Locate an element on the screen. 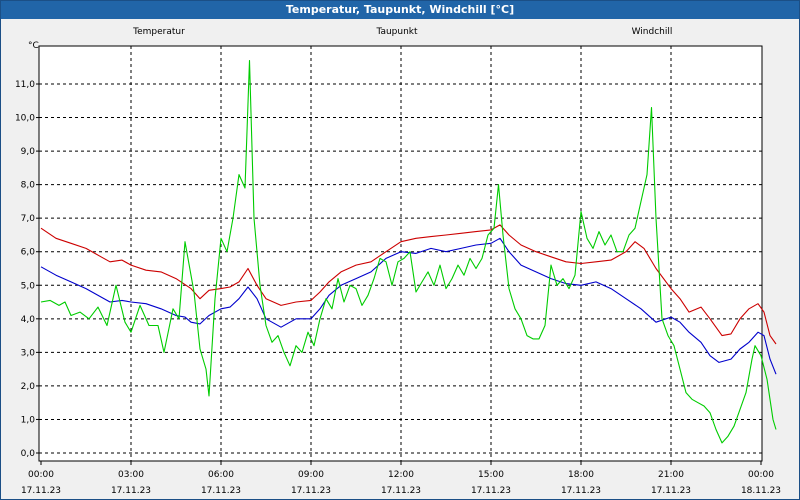 The width and height of the screenshot is (800, 500). y-tick-label: 3,0 is located at coordinates (28, 353).